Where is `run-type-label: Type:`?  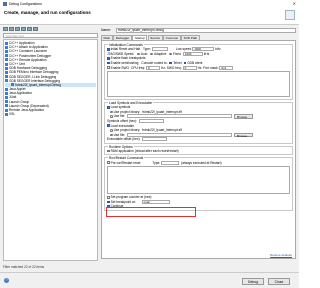 run-type-label: Type: is located at coordinates (156, 162).